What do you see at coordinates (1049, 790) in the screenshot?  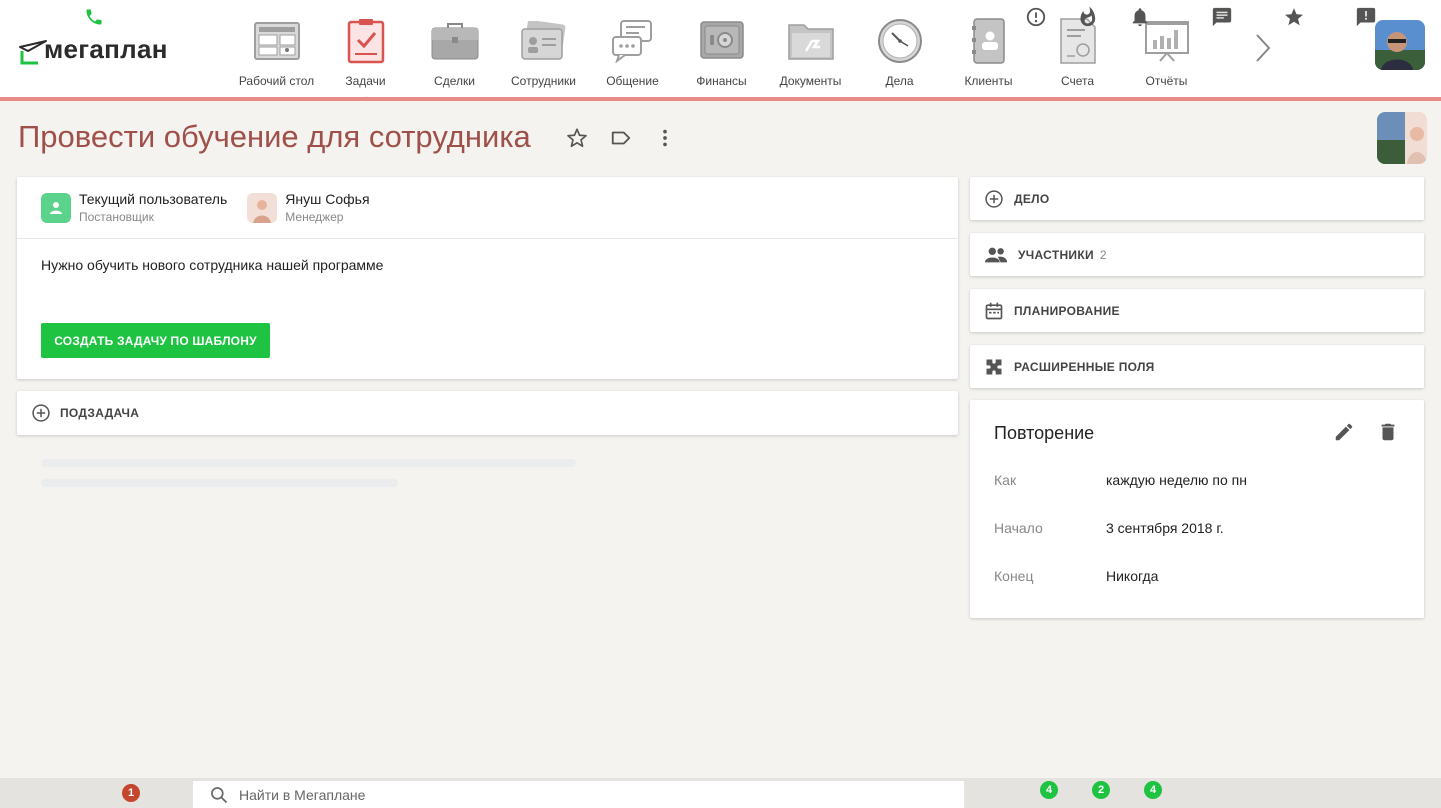 I see `alerts-badge: 4` at bounding box center [1049, 790].